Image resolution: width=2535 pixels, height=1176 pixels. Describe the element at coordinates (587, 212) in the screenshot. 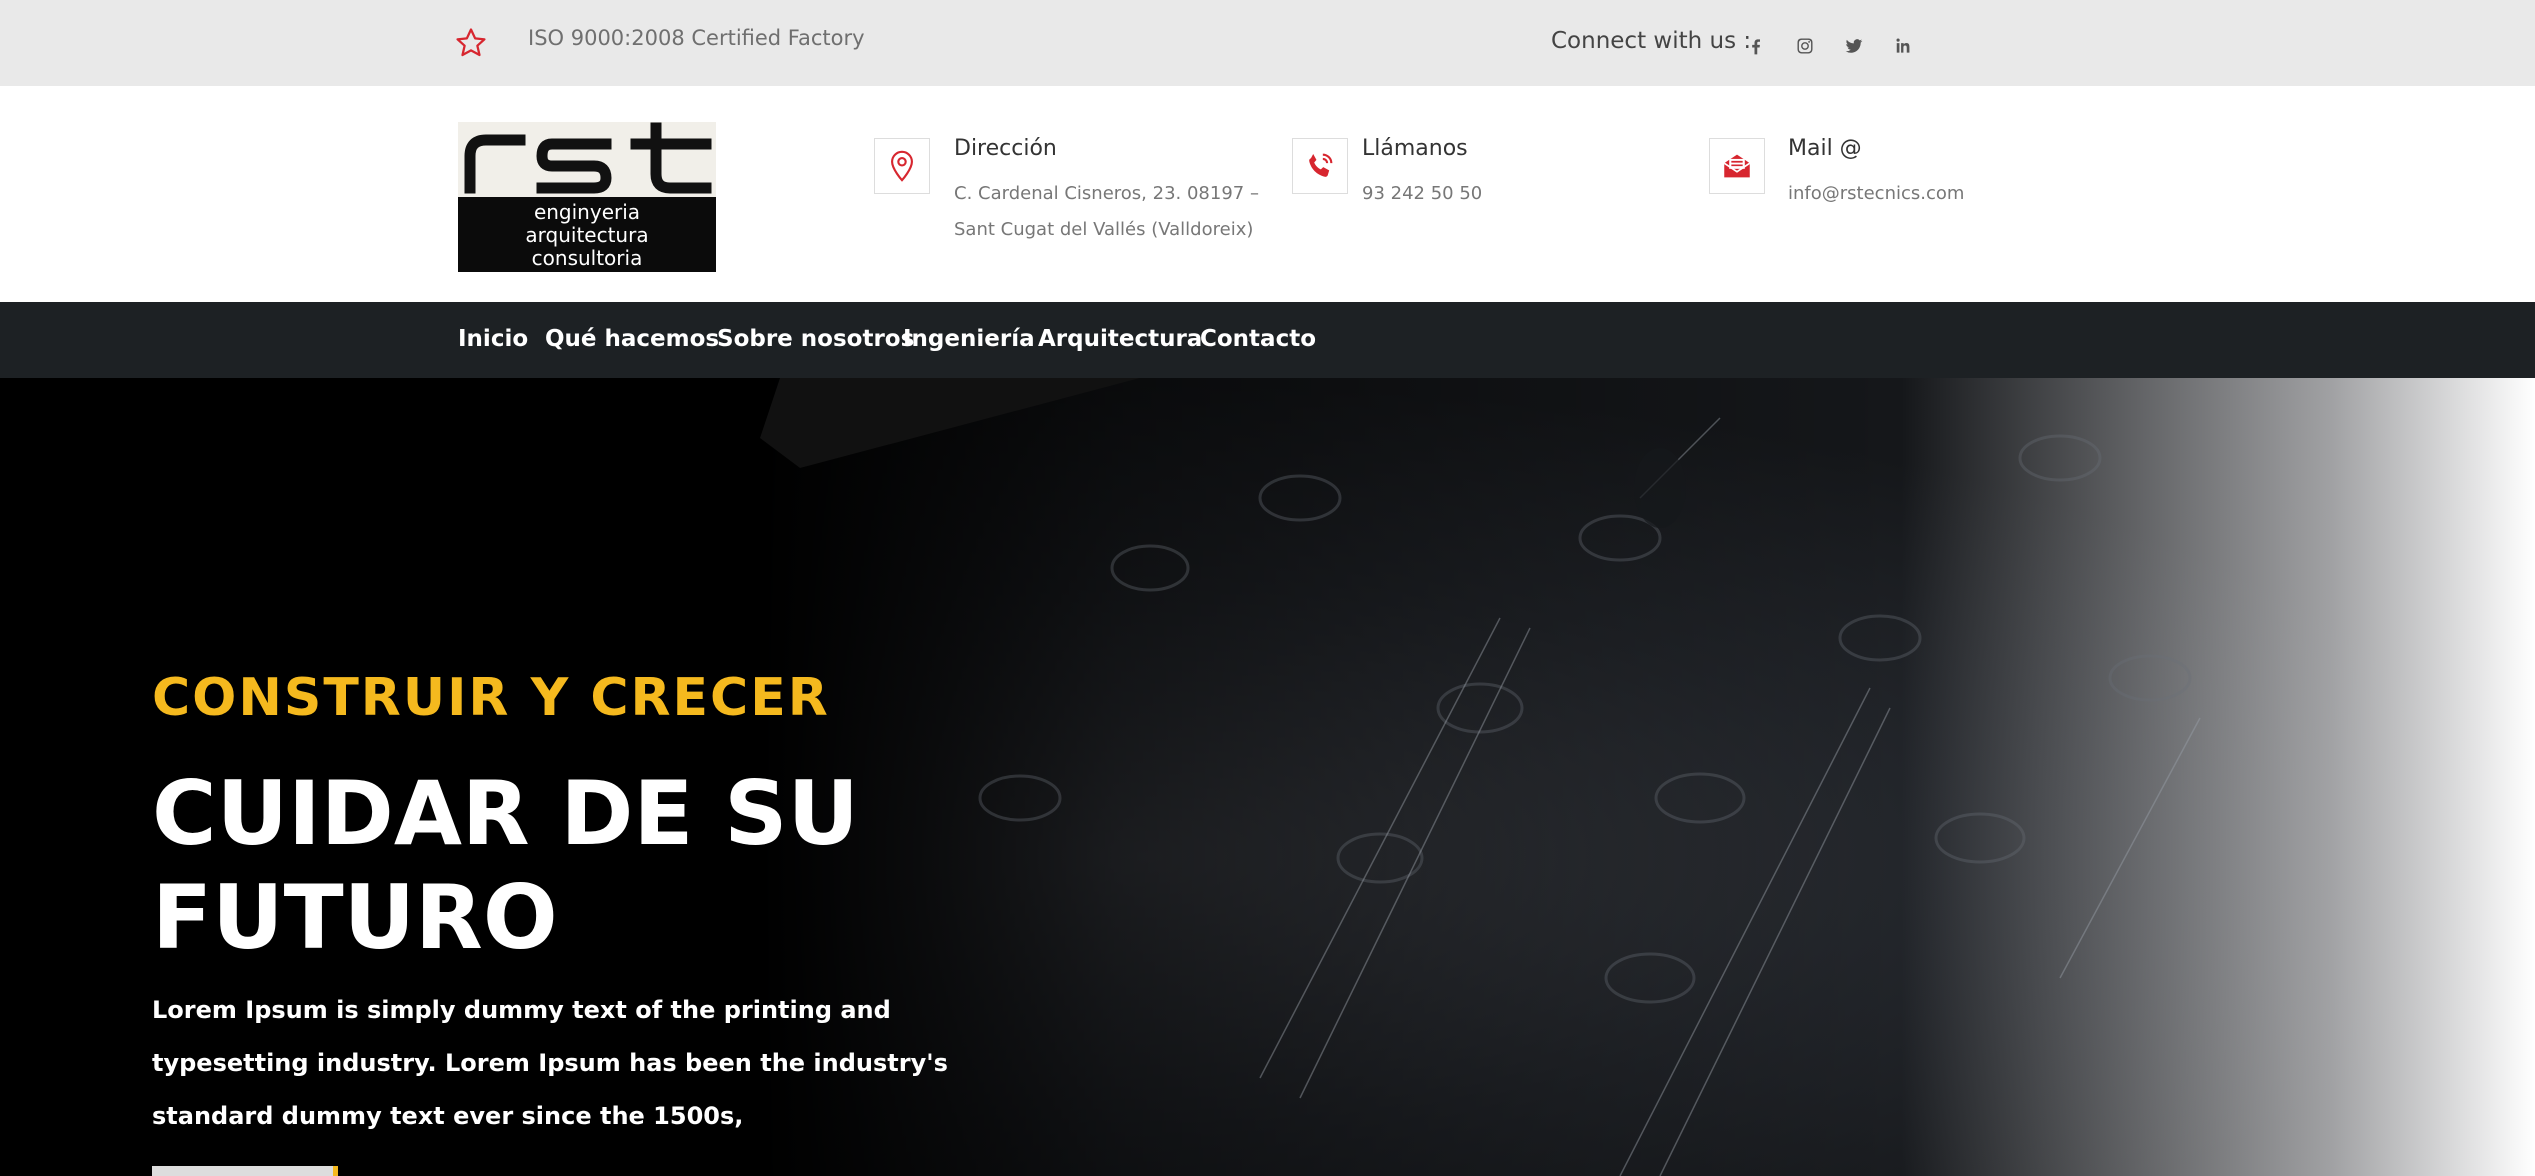

I see `logo-line-1: enginyeria` at that location.